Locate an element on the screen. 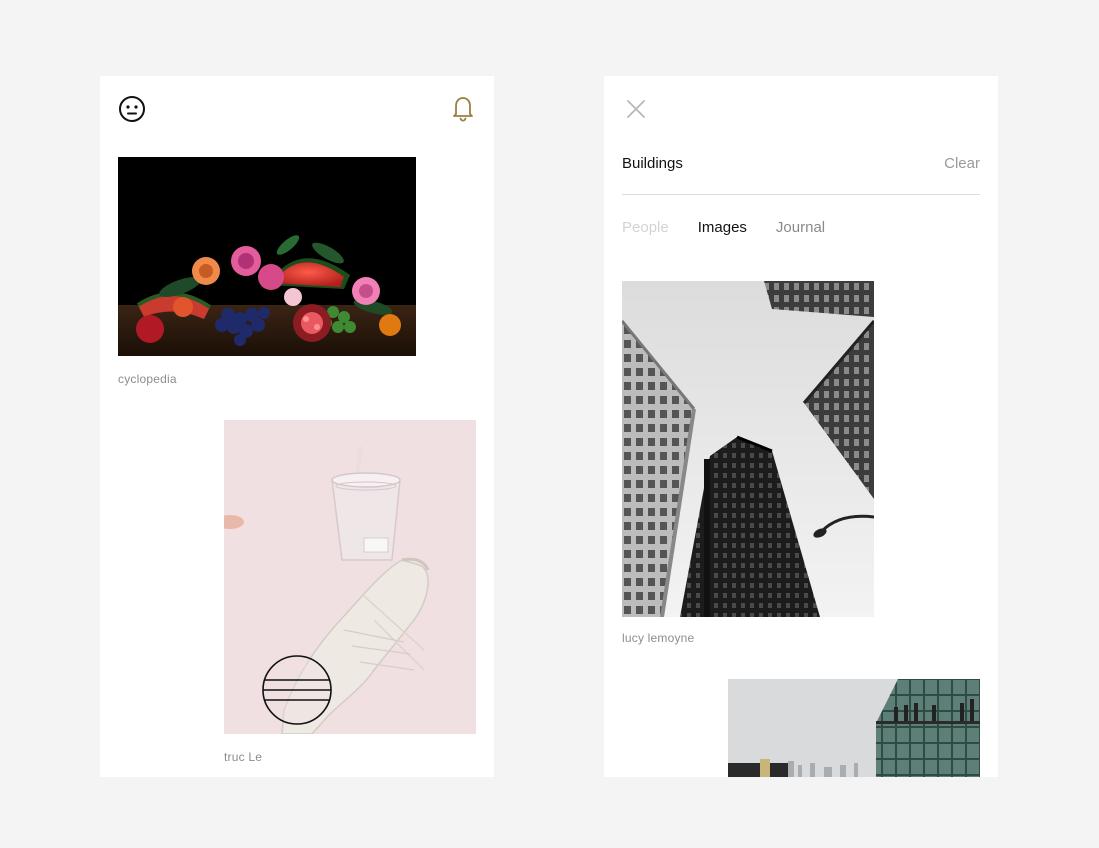  search-tabs: People Images Journal is located at coordinates (723, 227).